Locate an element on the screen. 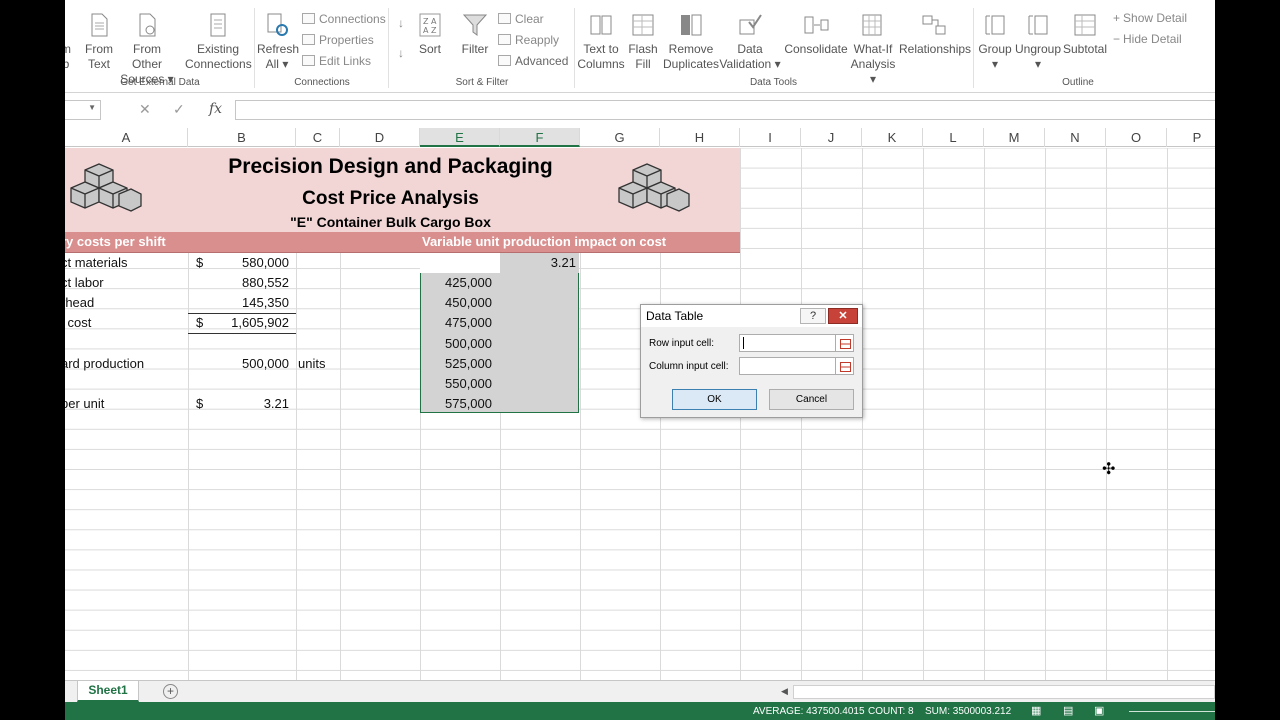  currency-symbol: $ is located at coordinates (200, 262).